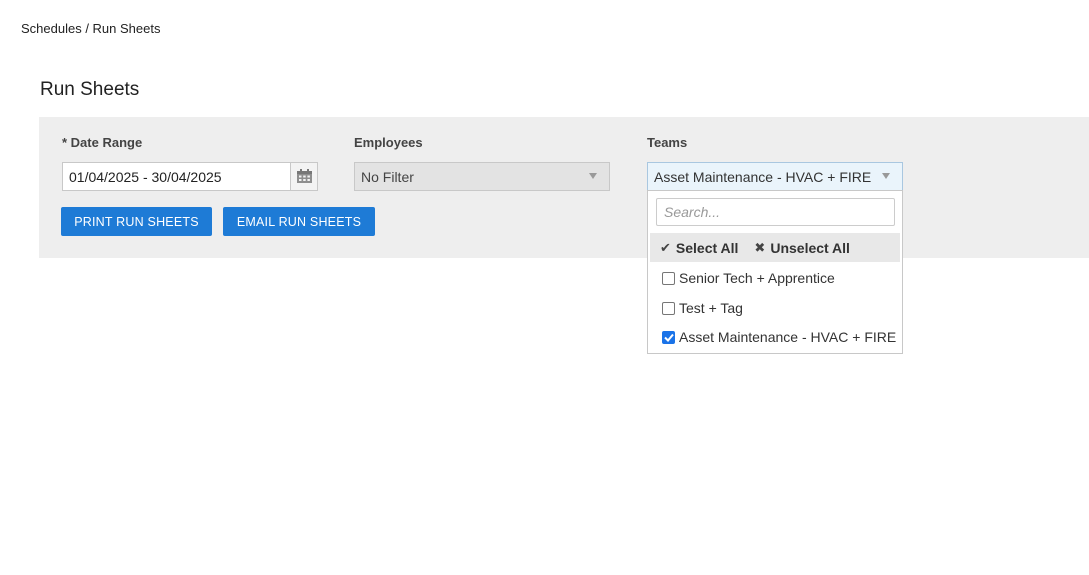  Describe the element at coordinates (760, 247) in the screenshot. I see `close-icon: ✖` at that location.